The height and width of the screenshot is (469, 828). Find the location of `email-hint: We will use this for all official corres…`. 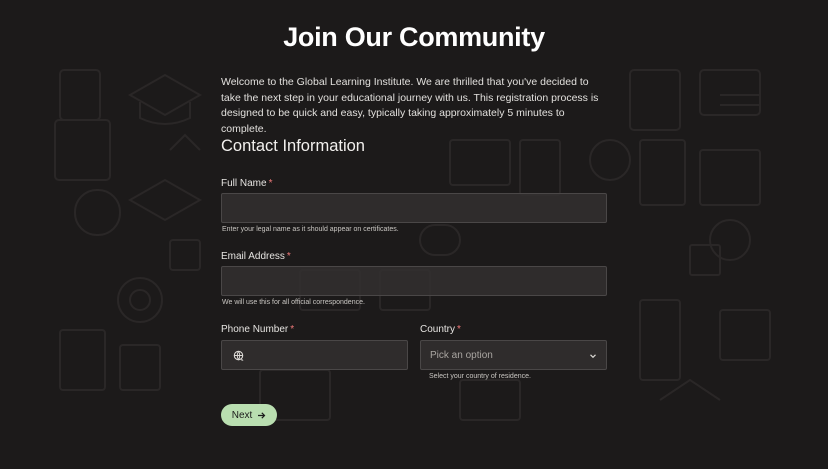

email-hint: We will use this for all official corres… is located at coordinates (293, 302).